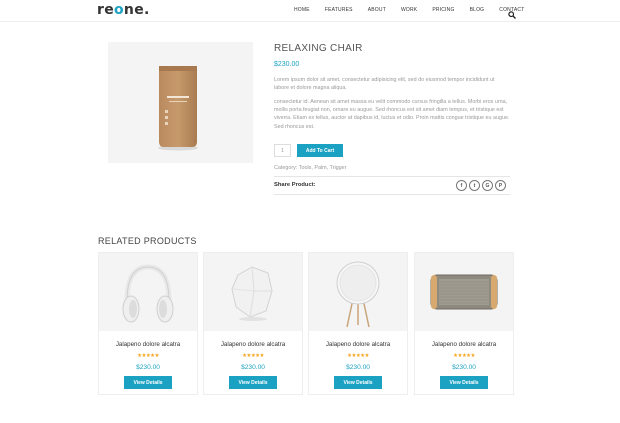 The width and height of the screenshot is (620, 423). What do you see at coordinates (320, 150) in the screenshot?
I see `add-to-cart-button: Add To Cart` at bounding box center [320, 150].